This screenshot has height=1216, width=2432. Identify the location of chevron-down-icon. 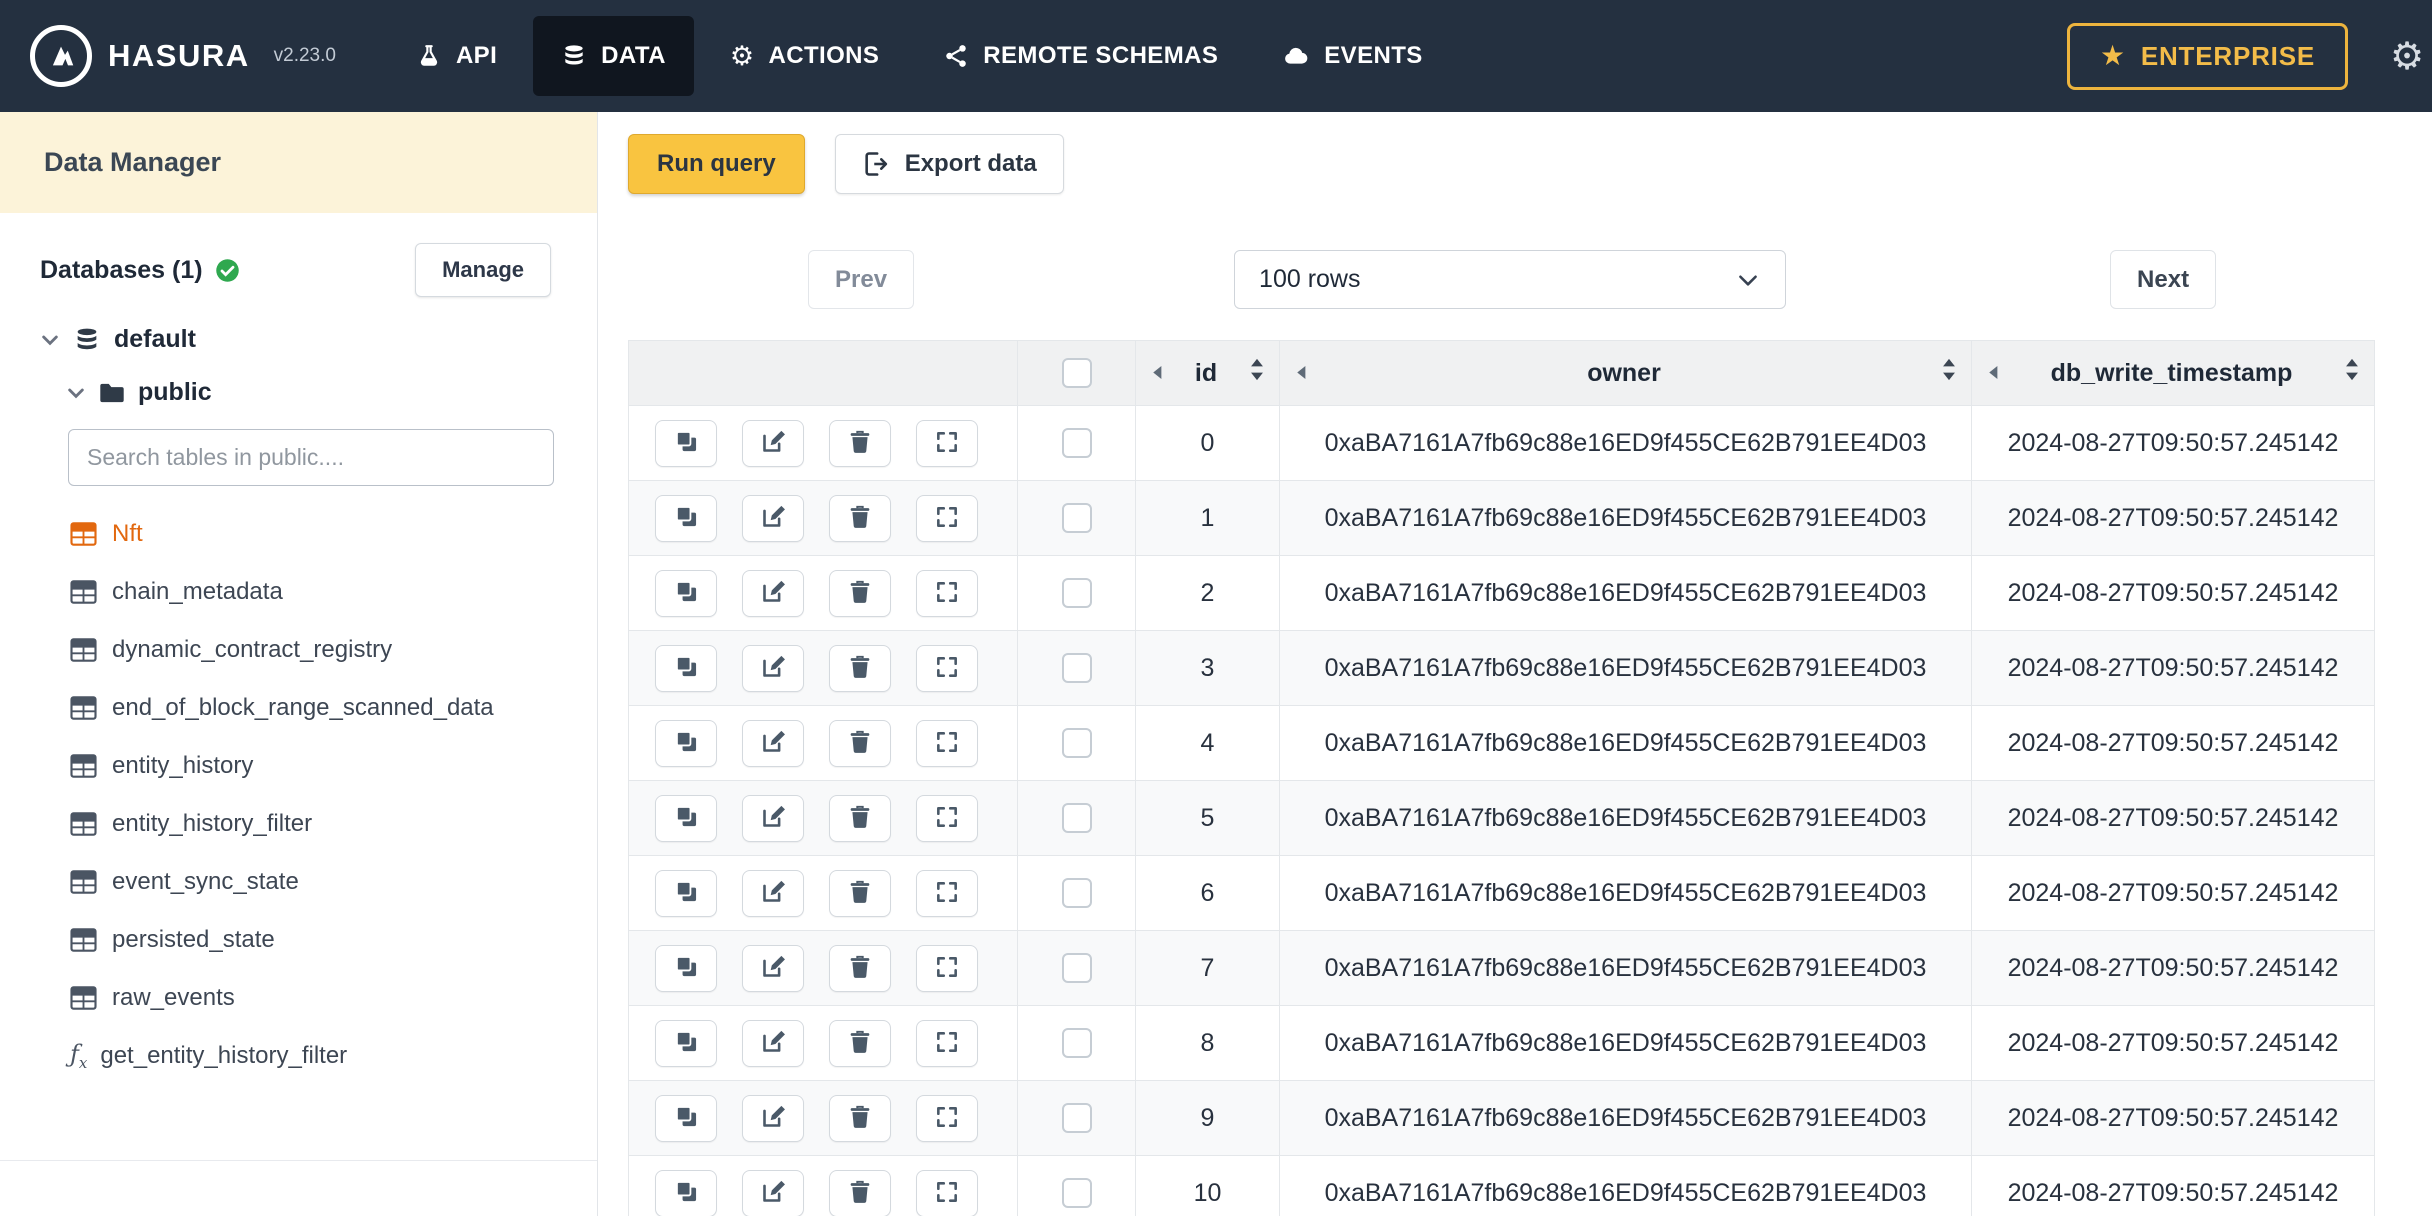
(1748, 280).